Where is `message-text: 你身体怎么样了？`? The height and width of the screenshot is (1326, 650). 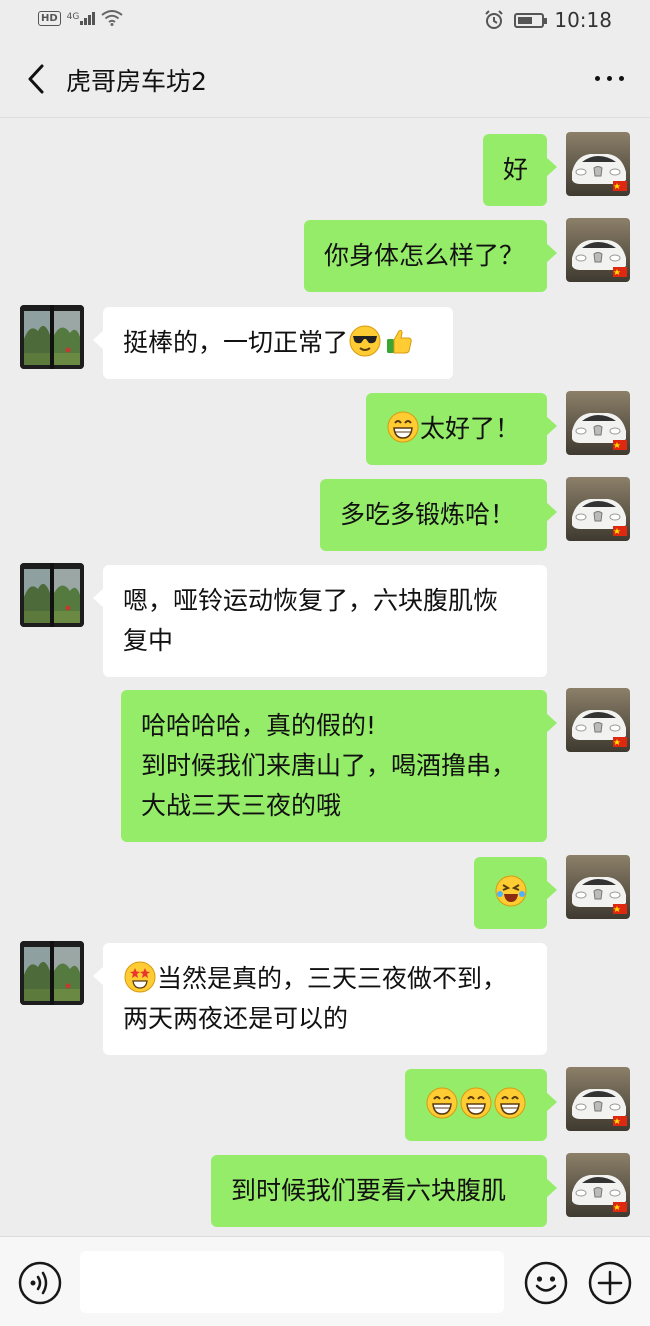 message-text: 你身体怎么样了？ is located at coordinates (424, 255).